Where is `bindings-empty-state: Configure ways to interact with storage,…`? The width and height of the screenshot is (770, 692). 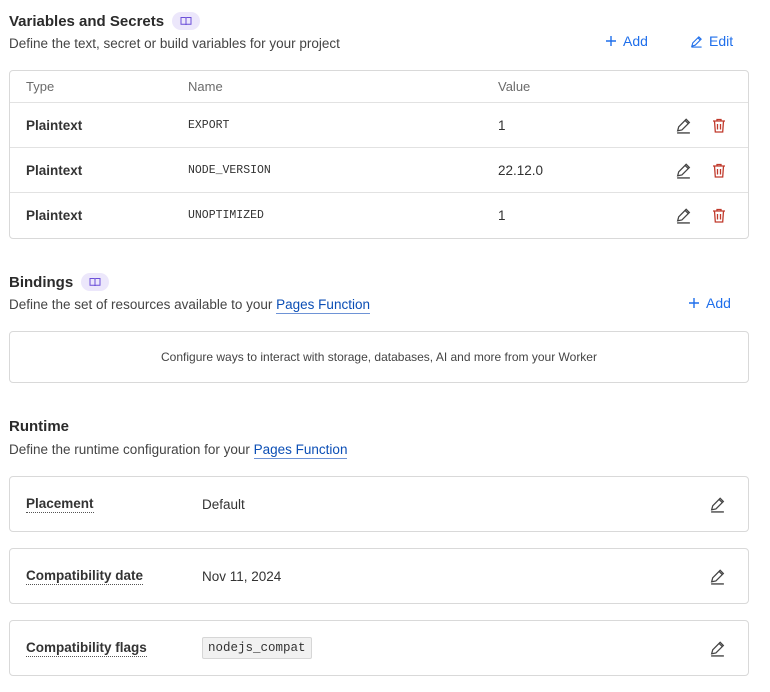
bindings-empty-state: Configure ways to interact with storage,… is located at coordinates (379, 357).